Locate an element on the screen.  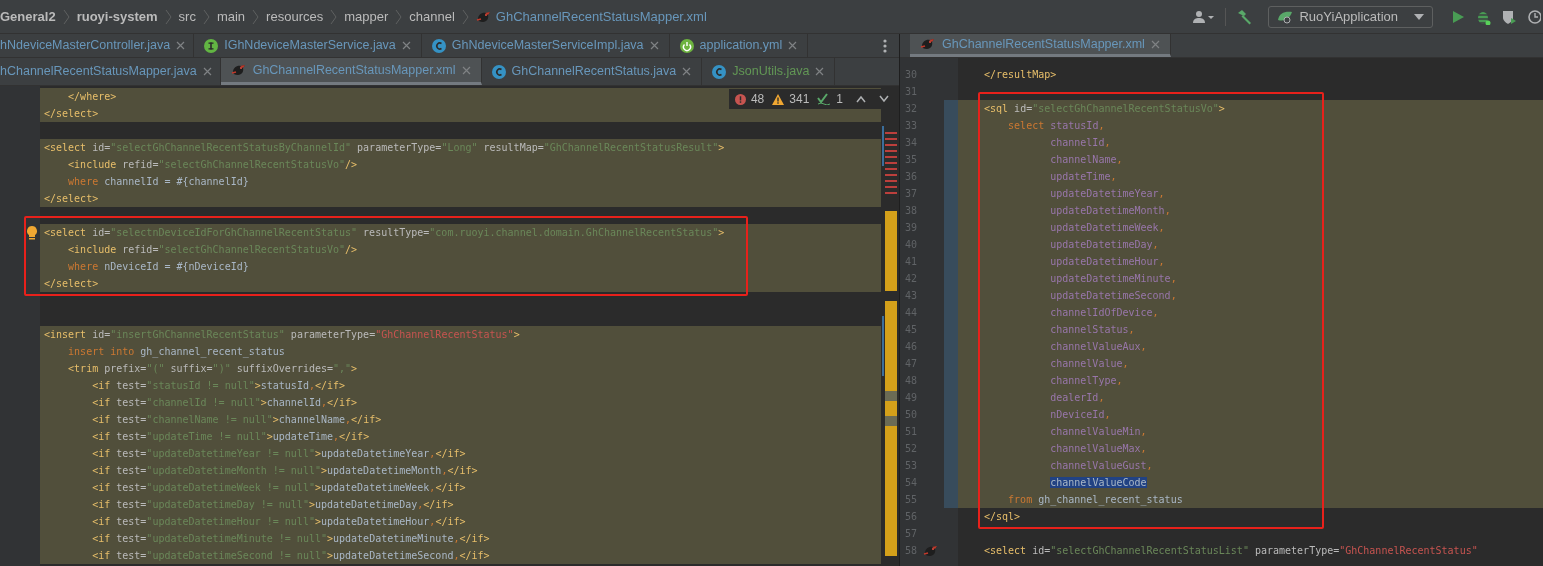
interface-icon is located at coordinates (211, 45).